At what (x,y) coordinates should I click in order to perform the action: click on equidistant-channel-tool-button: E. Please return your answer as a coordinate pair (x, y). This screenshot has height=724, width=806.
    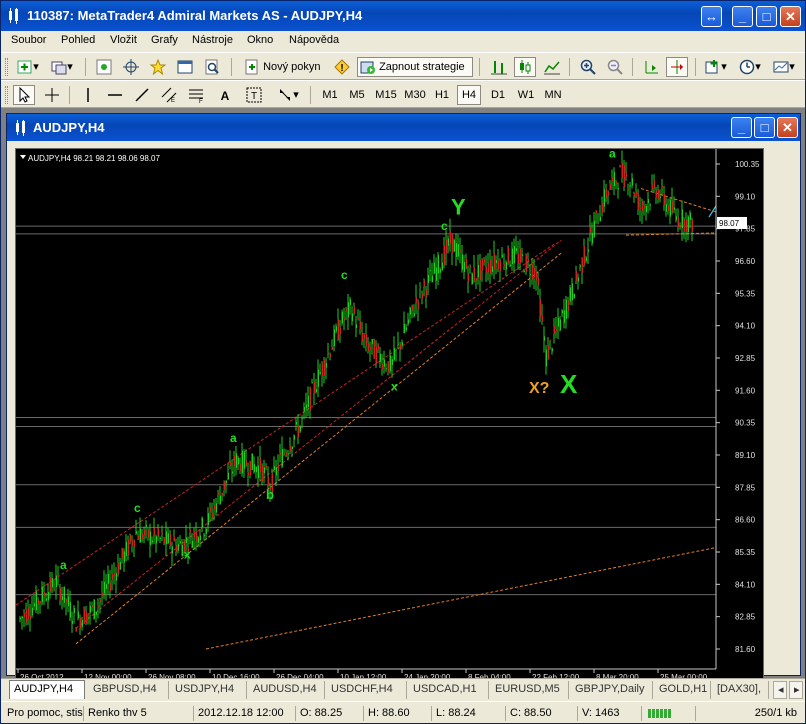
    Looking at the image, I should click on (169, 95).